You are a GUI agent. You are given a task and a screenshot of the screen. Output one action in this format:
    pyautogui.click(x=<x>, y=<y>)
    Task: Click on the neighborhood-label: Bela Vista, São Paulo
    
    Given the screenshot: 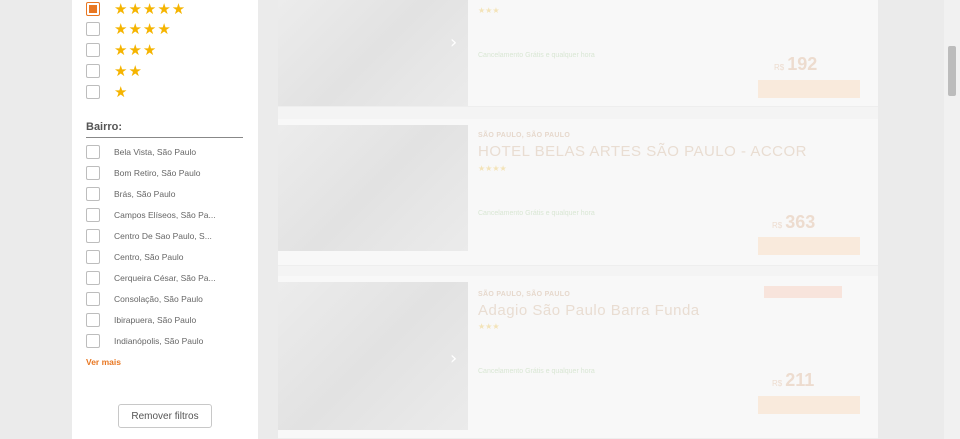 What is the action you would take?
    pyautogui.click(x=155, y=152)
    